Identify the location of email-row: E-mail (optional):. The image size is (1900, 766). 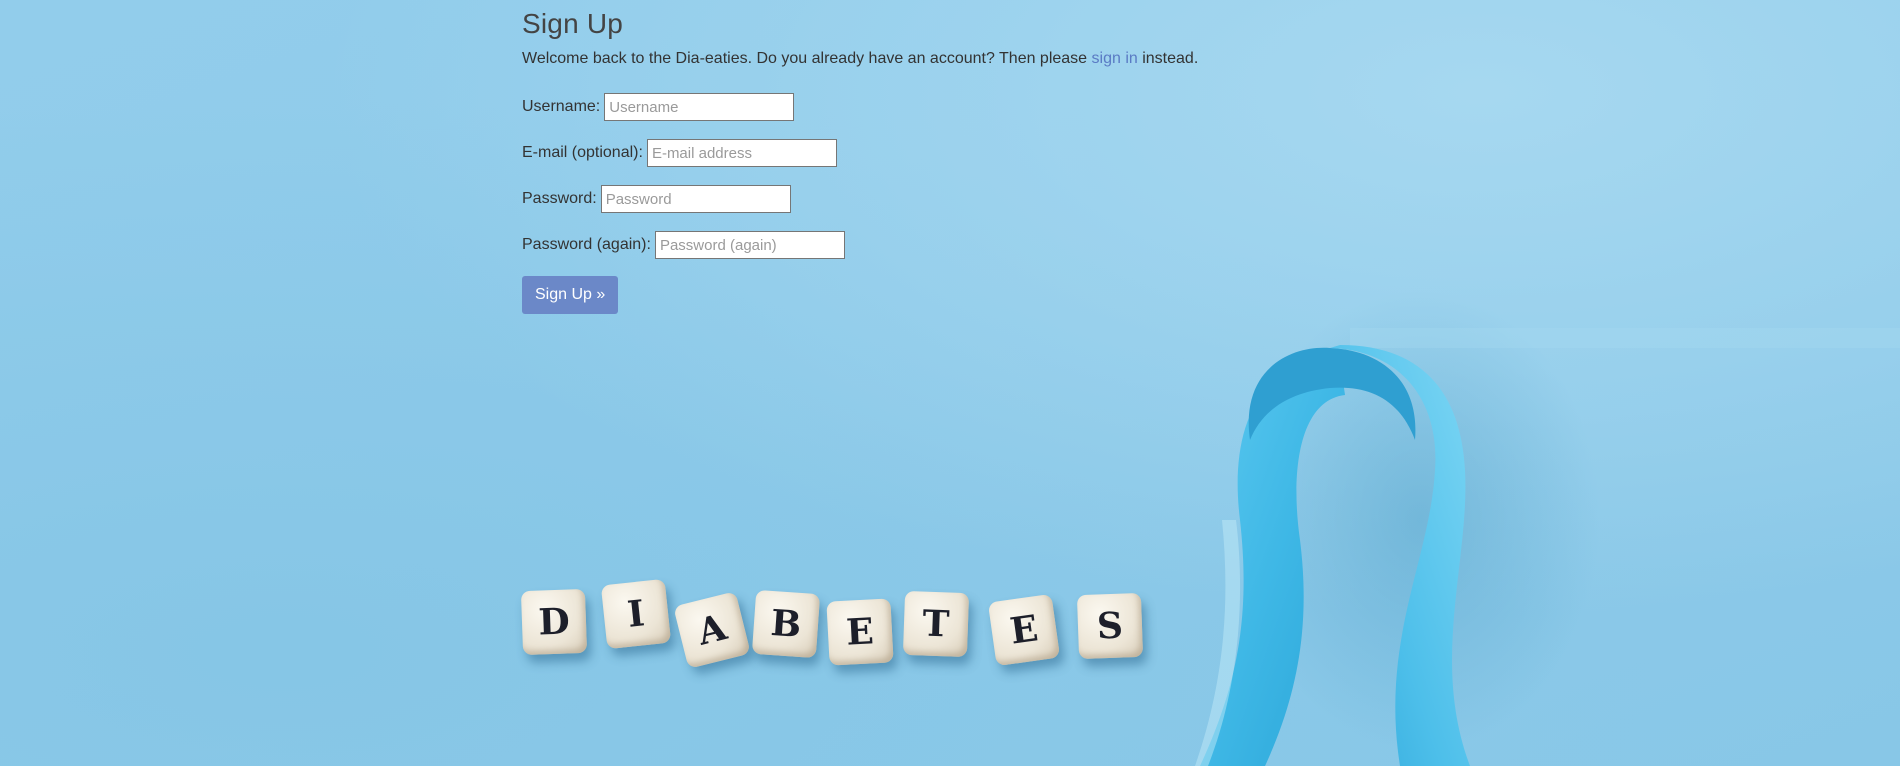
(860, 153).